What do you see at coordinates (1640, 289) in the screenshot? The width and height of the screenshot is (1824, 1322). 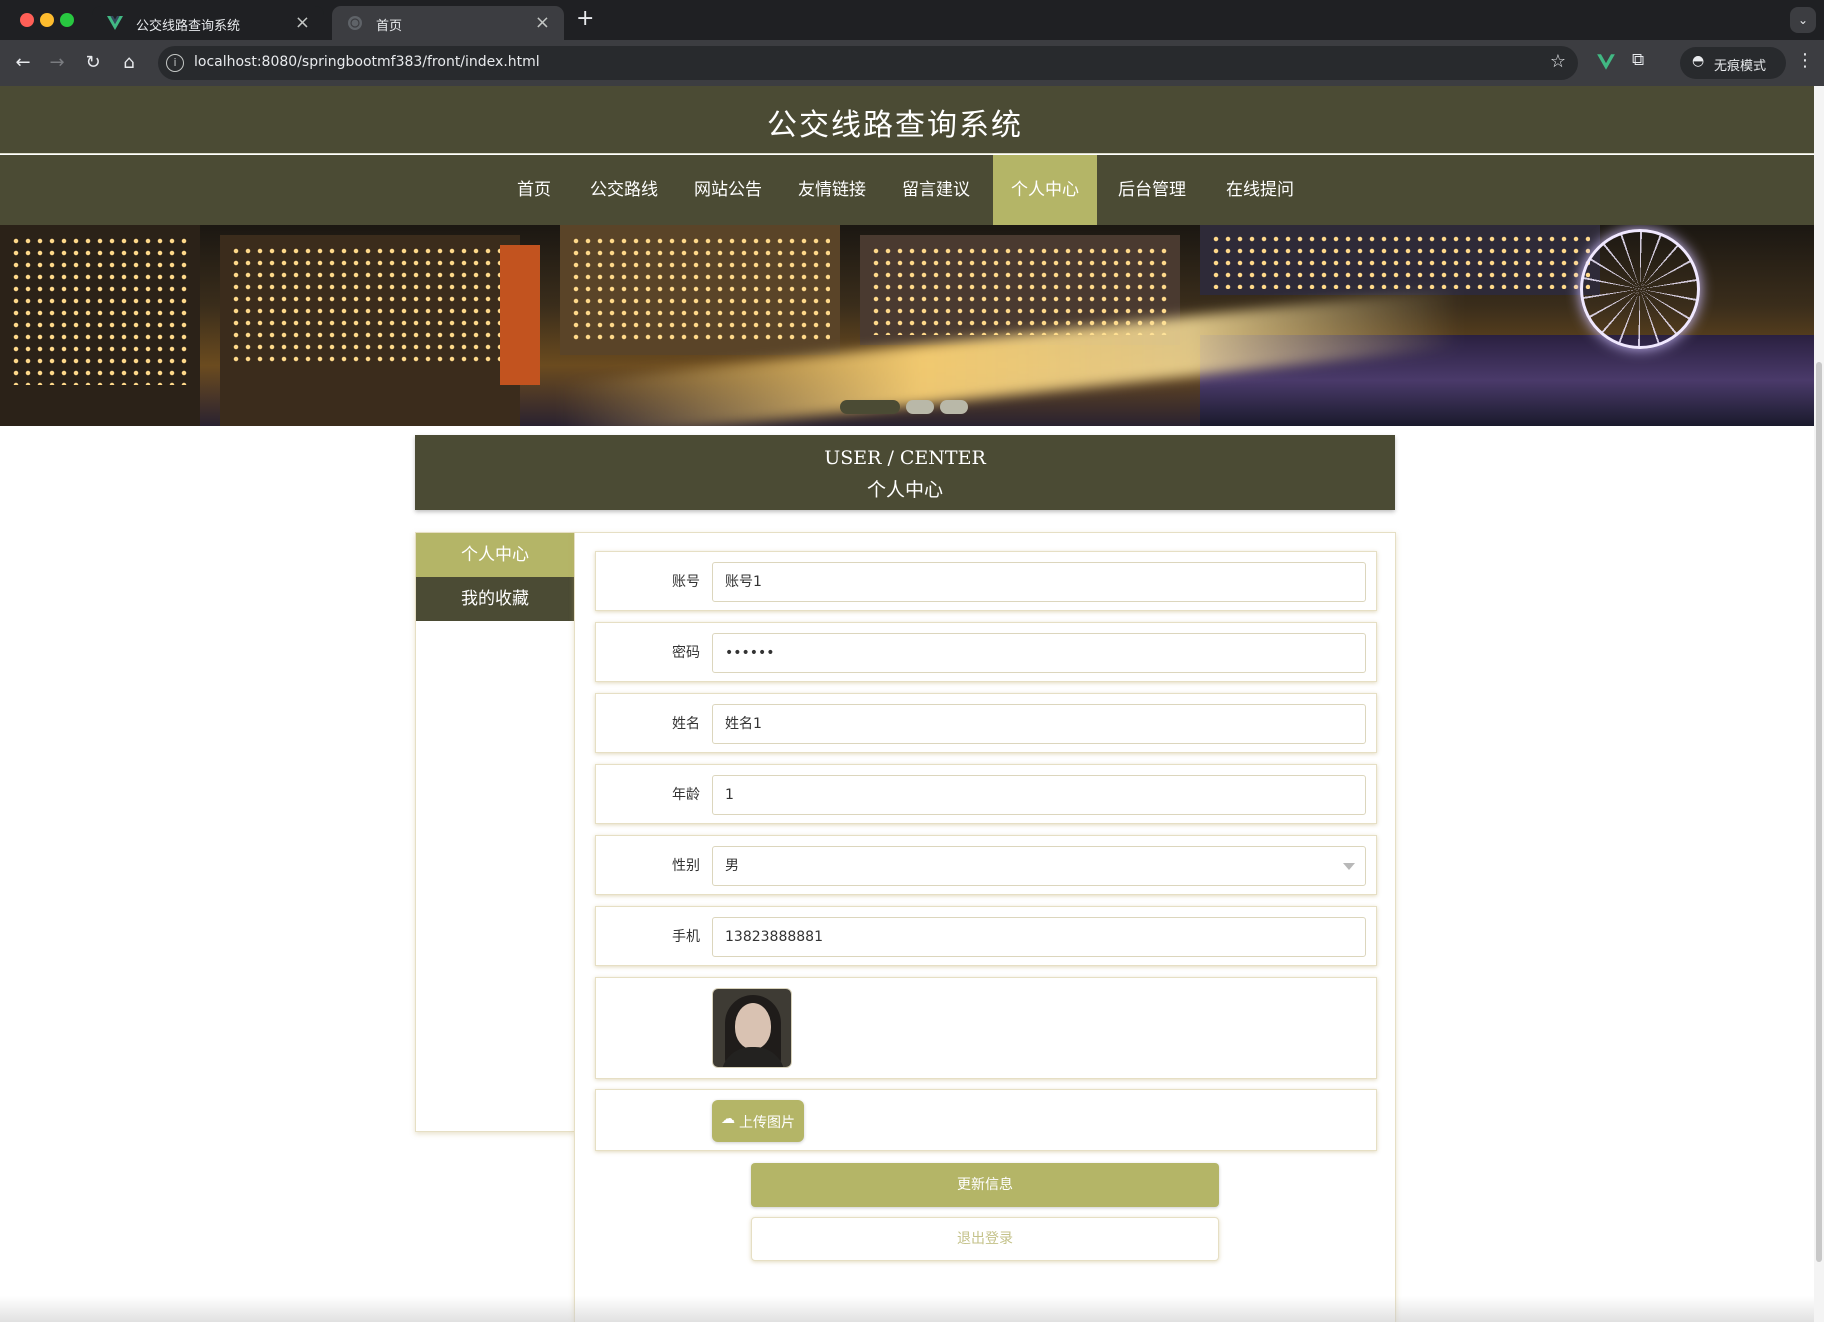 I see `banner-ferris-wheel` at bounding box center [1640, 289].